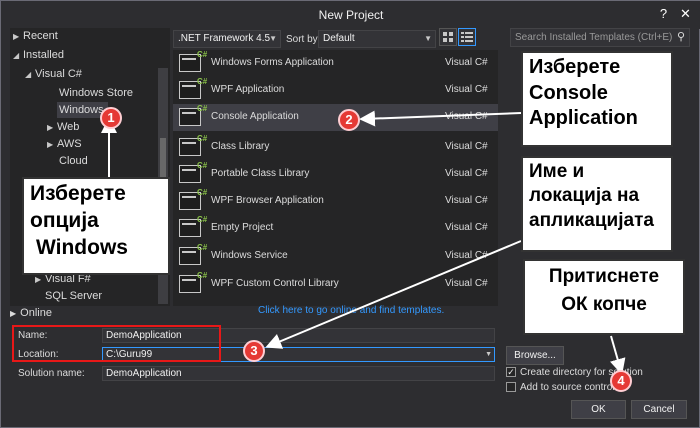  I want to click on callout-select-console: Изберете Console Application, so click(597, 99).